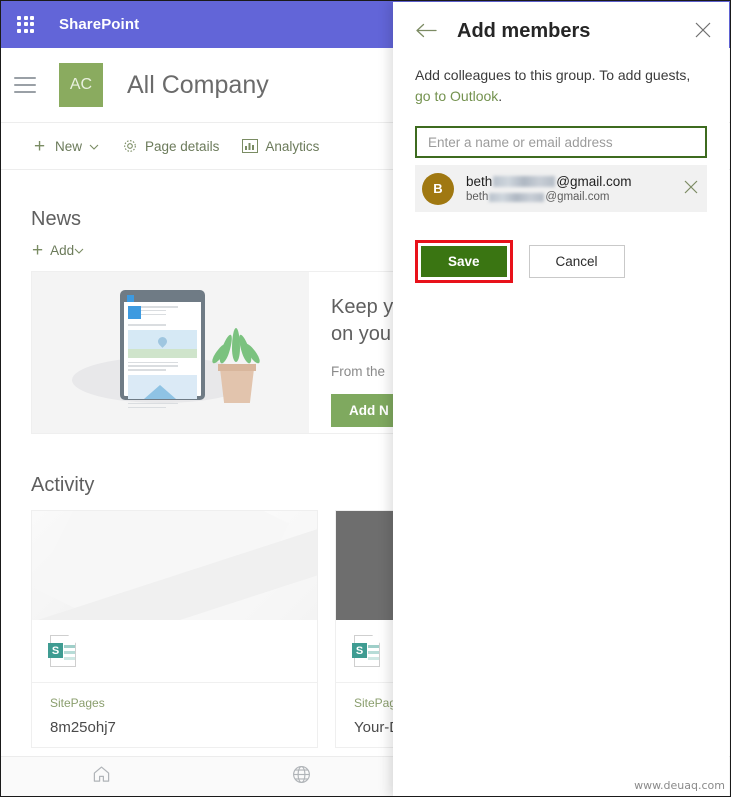 Image resolution: width=731 pixels, height=797 pixels. What do you see at coordinates (62, 250) in the screenshot?
I see `add-news-label: Add` at bounding box center [62, 250].